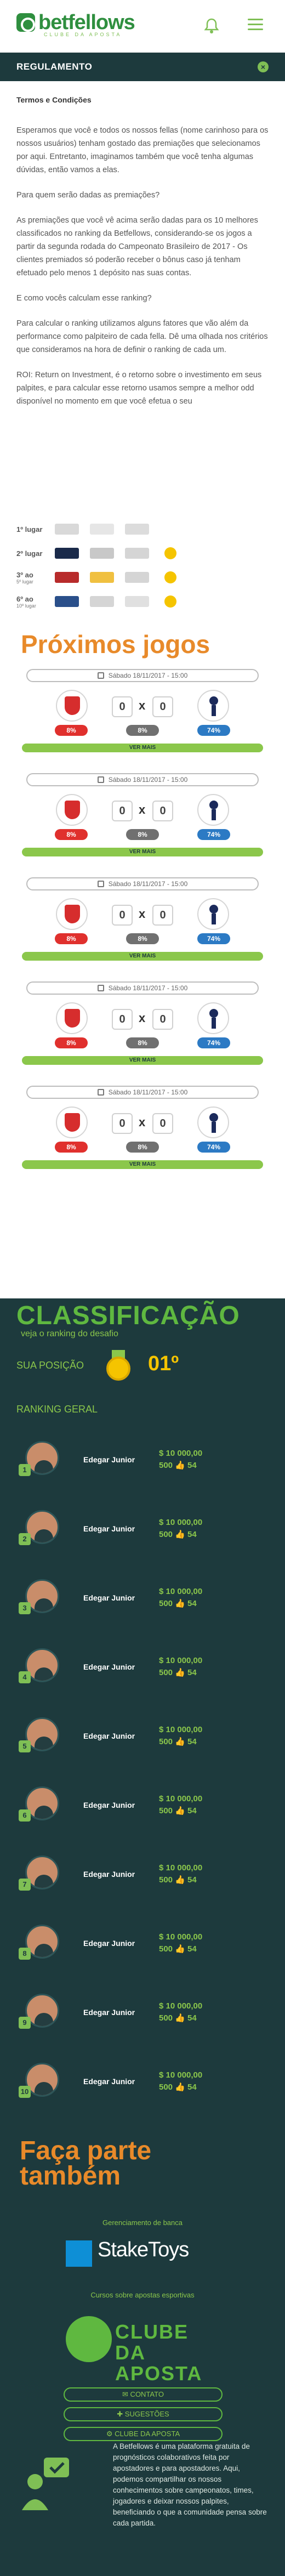 The height and width of the screenshot is (2576, 285). What do you see at coordinates (255, 25) in the screenshot?
I see `hamburger-menu-icon` at bounding box center [255, 25].